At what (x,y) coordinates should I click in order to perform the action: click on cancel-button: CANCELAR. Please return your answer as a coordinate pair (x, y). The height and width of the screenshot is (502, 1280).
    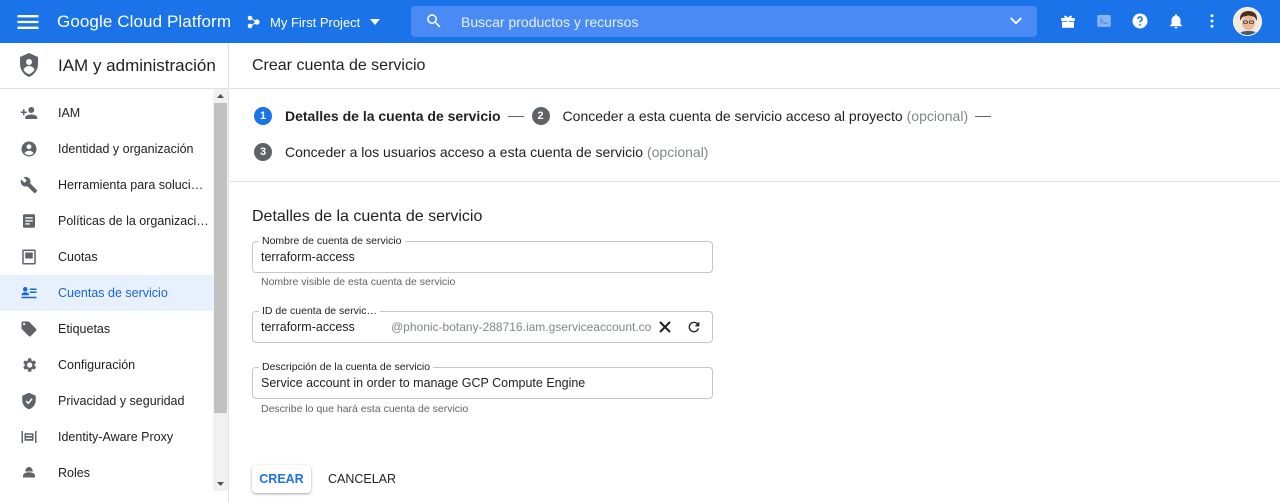
    Looking at the image, I should click on (362, 479).